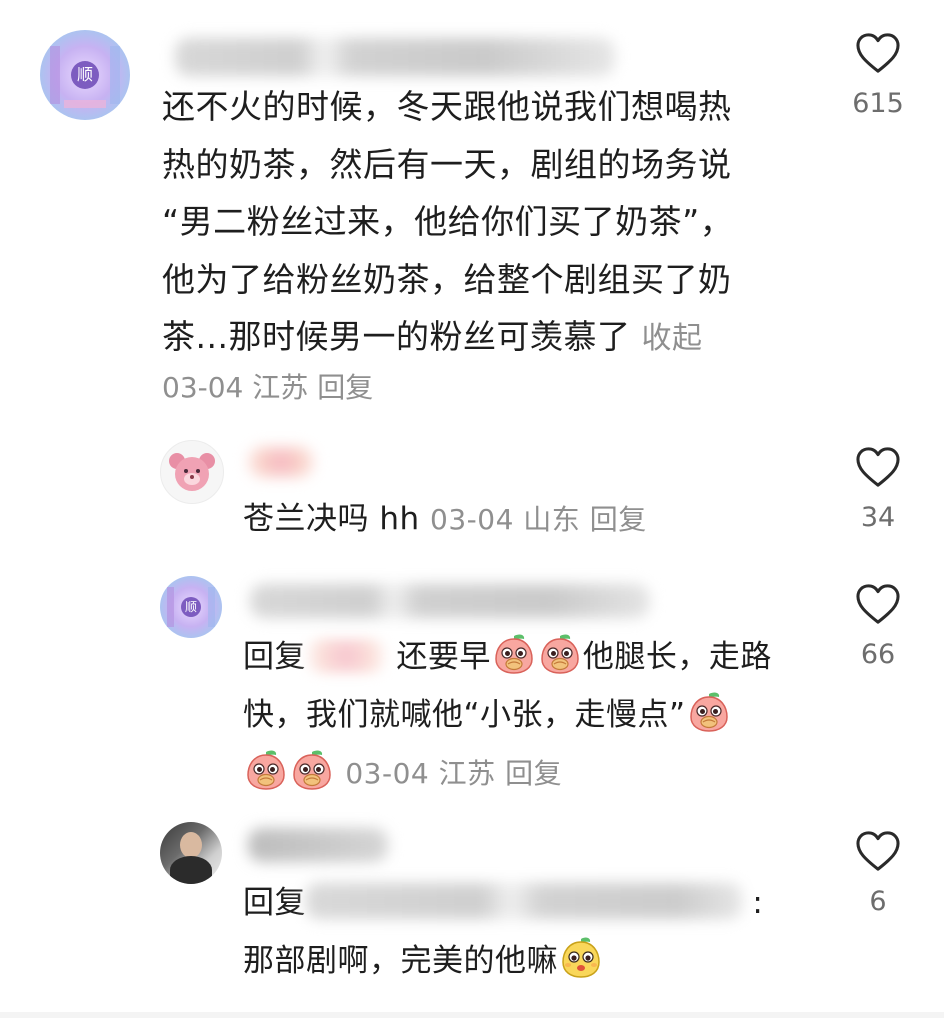  I want to click on comment-line: 茶...那时候男一的粉丝可羡慕了 收起, so click(482, 338).